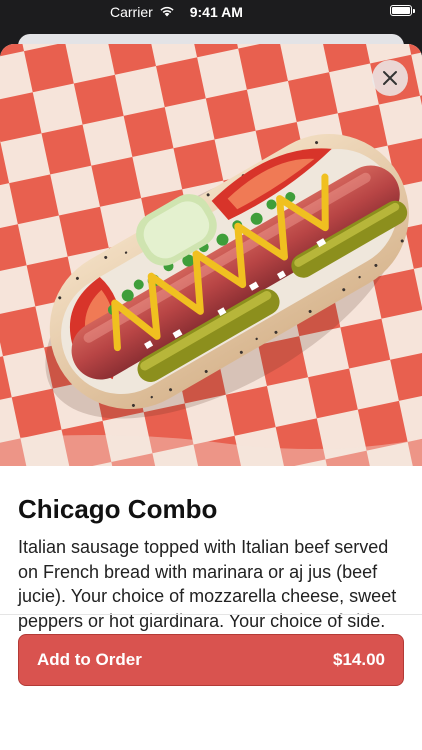 Image resolution: width=422 pixels, height=750 pixels. I want to click on footer-divider, so click(211, 614).